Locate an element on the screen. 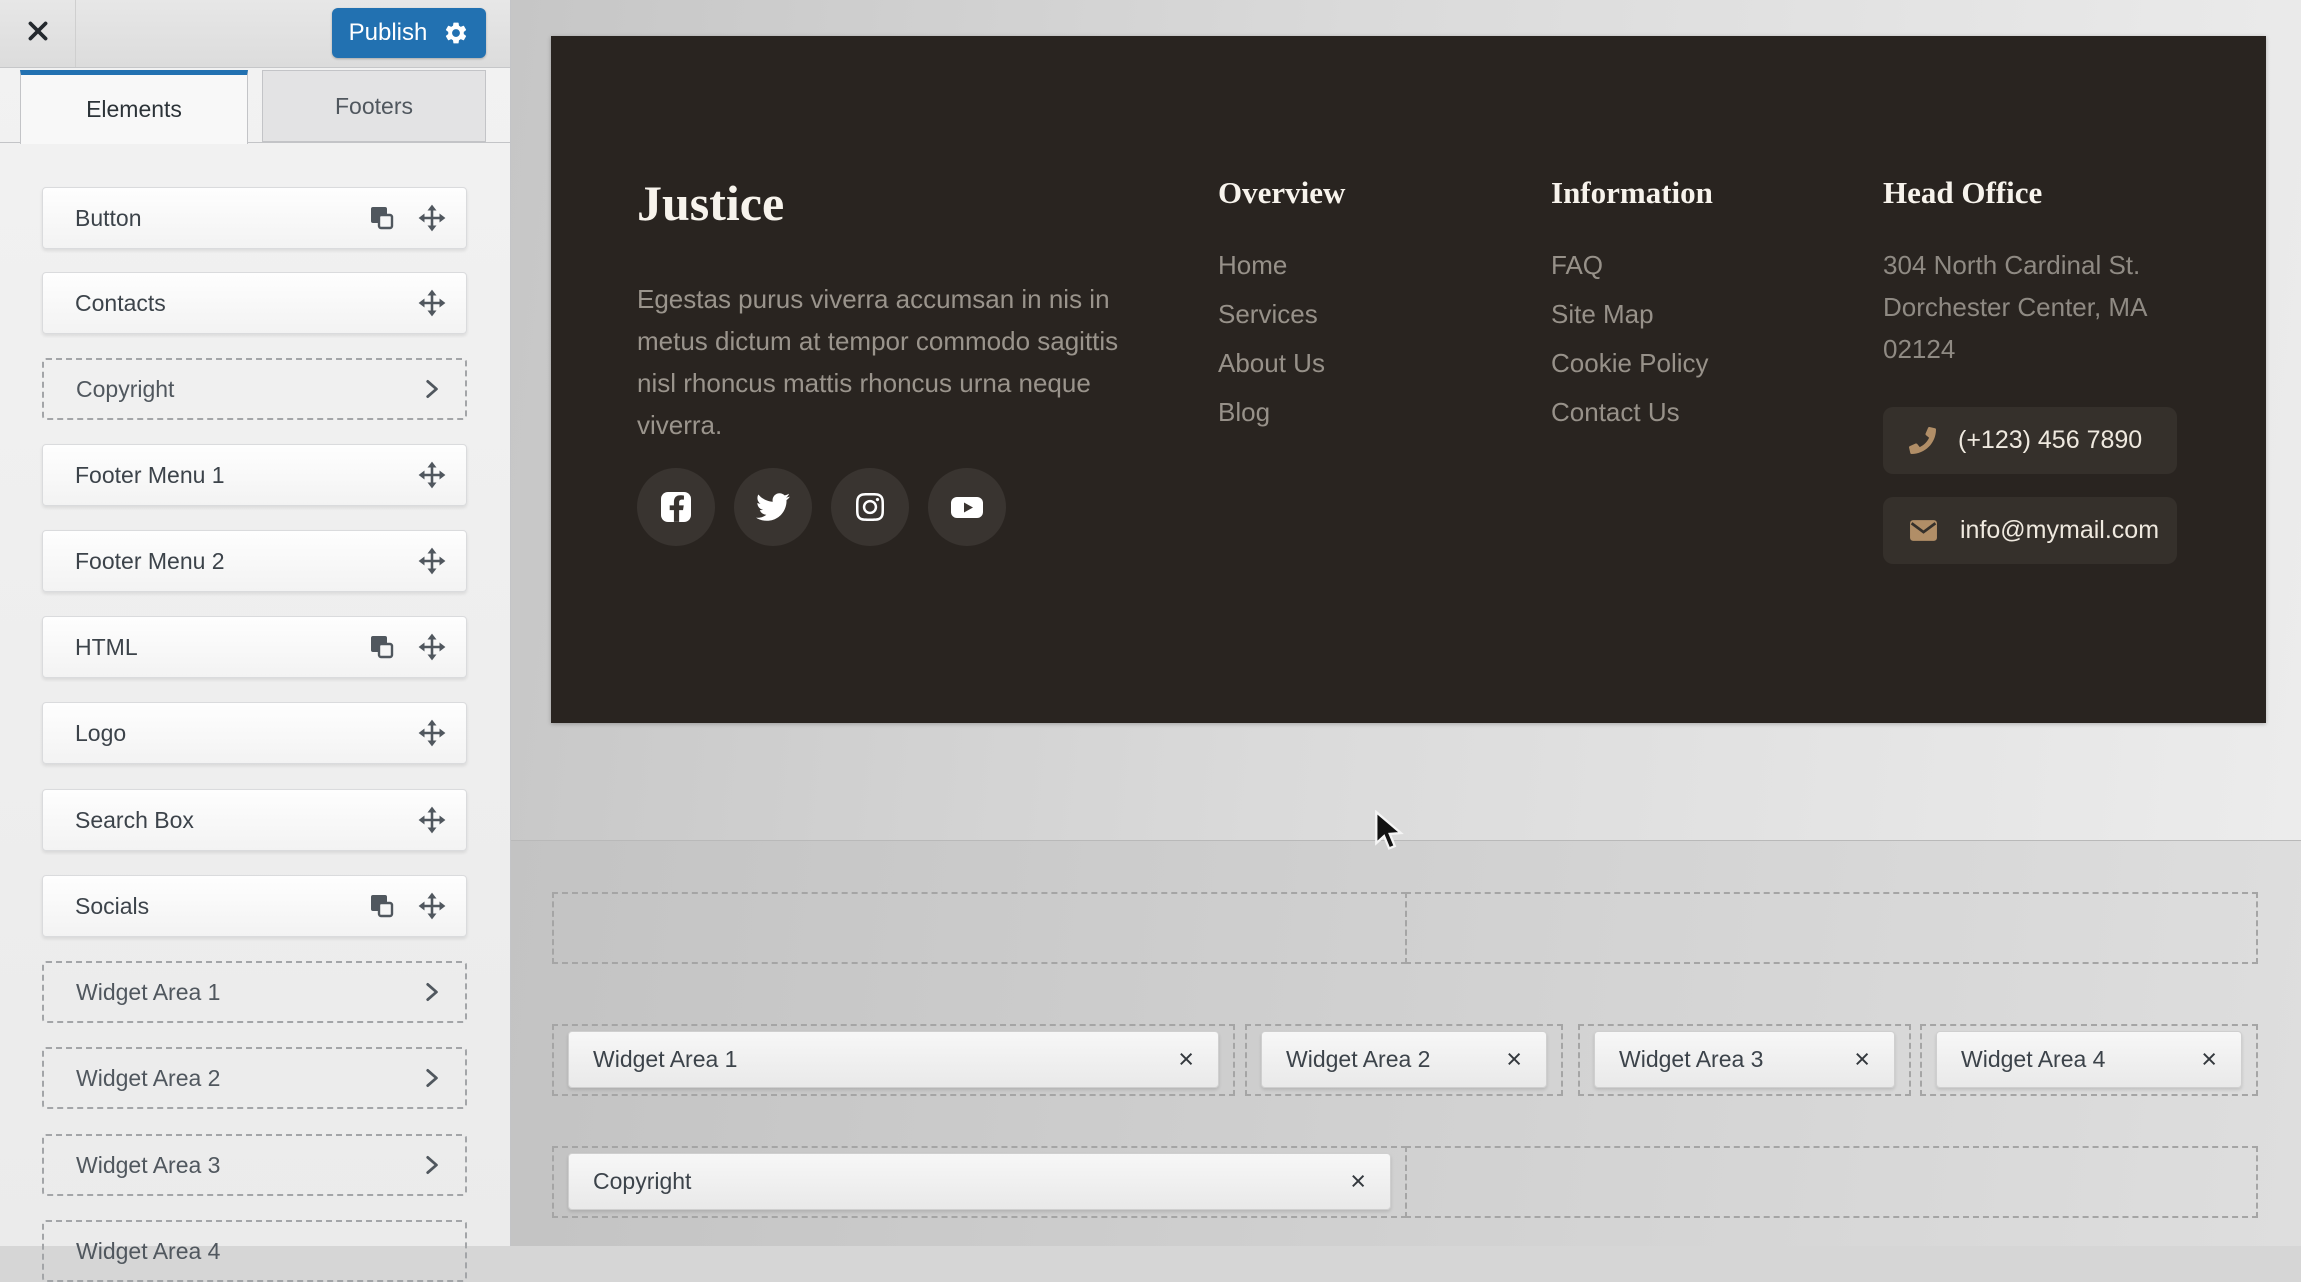 The image size is (2301, 1282). builder-drop-cell: Widget Area 4 × is located at coordinates (2089, 1060).